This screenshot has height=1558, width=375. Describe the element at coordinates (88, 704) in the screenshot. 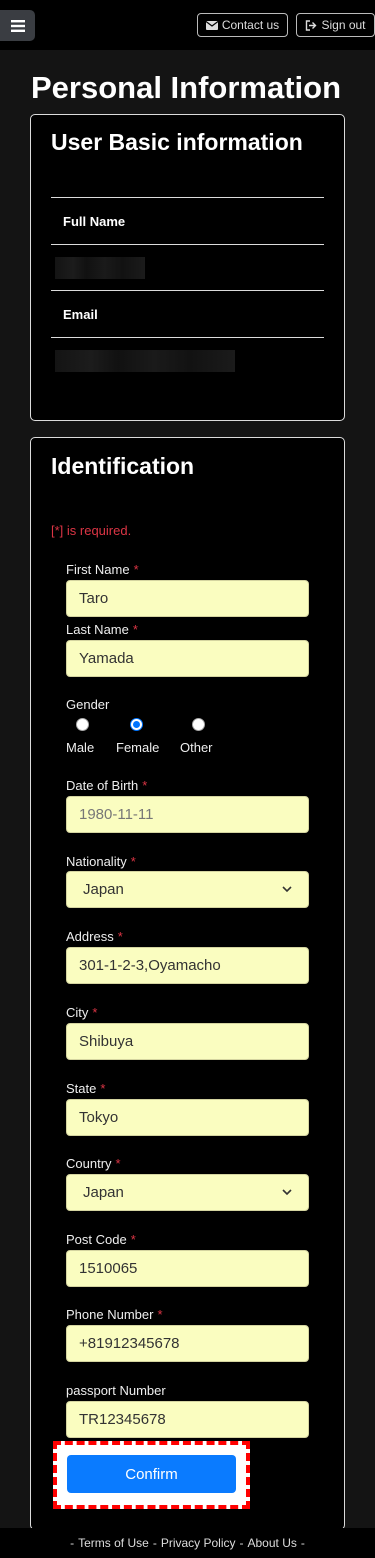

I see `gender-label: Gender` at that location.